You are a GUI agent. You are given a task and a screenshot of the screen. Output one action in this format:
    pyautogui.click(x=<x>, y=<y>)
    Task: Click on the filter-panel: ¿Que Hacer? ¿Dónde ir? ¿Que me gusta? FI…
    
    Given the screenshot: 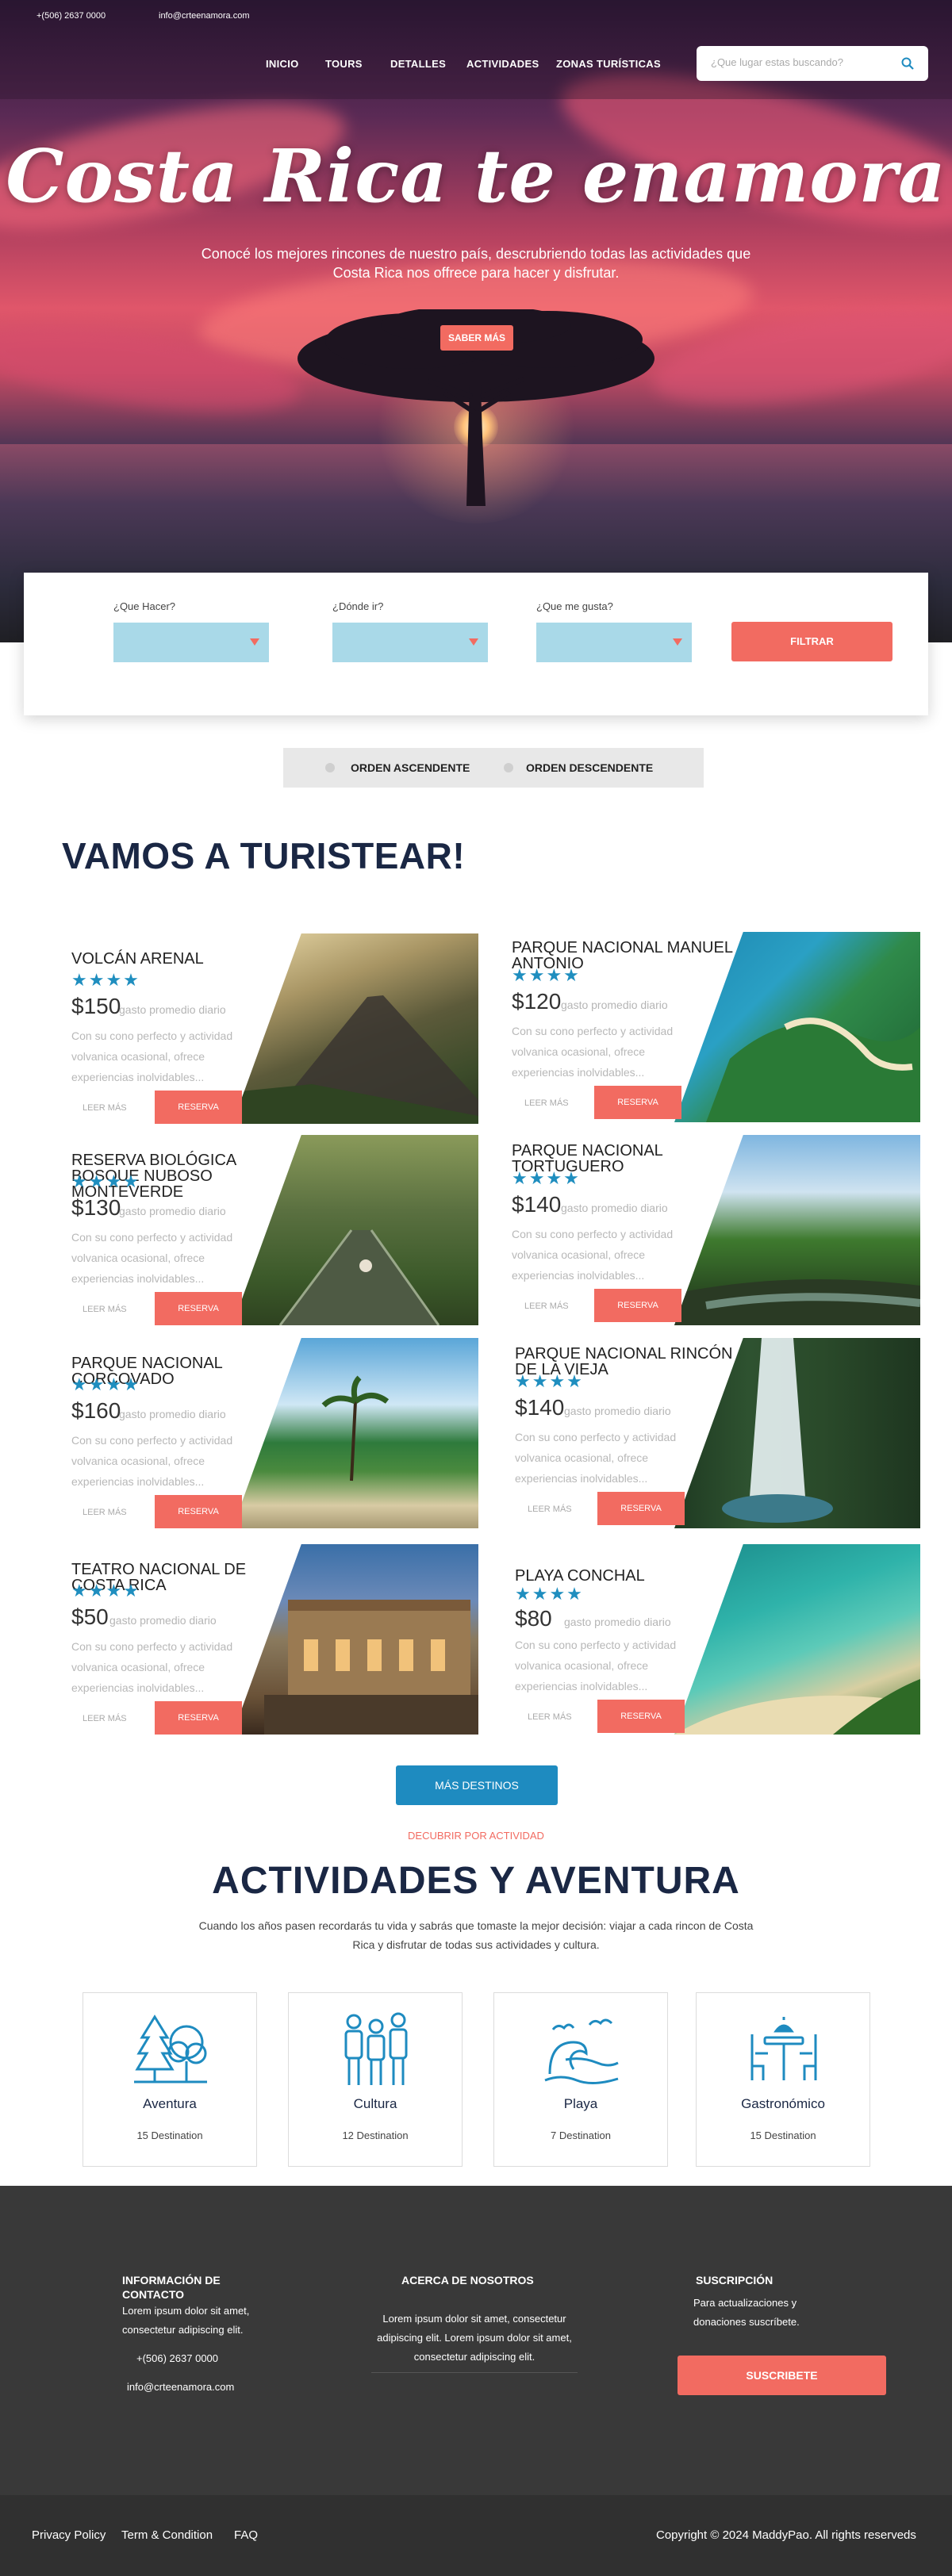 What is the action you would take?
    pyautogui.click(x=476, y=644)
    